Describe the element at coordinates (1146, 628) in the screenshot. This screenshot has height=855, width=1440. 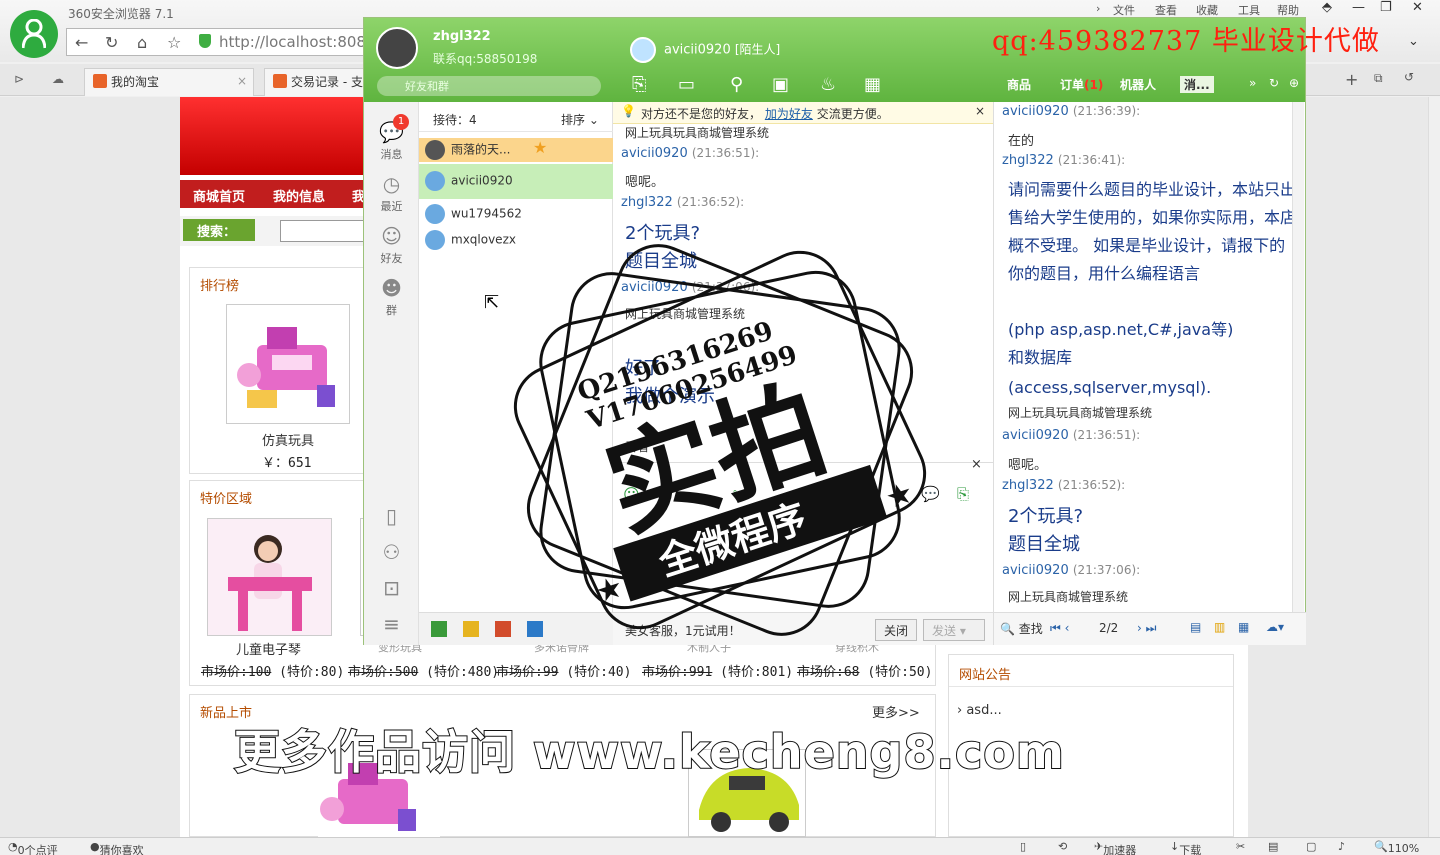
I see `last-page-icon: › ⏭` at that location.